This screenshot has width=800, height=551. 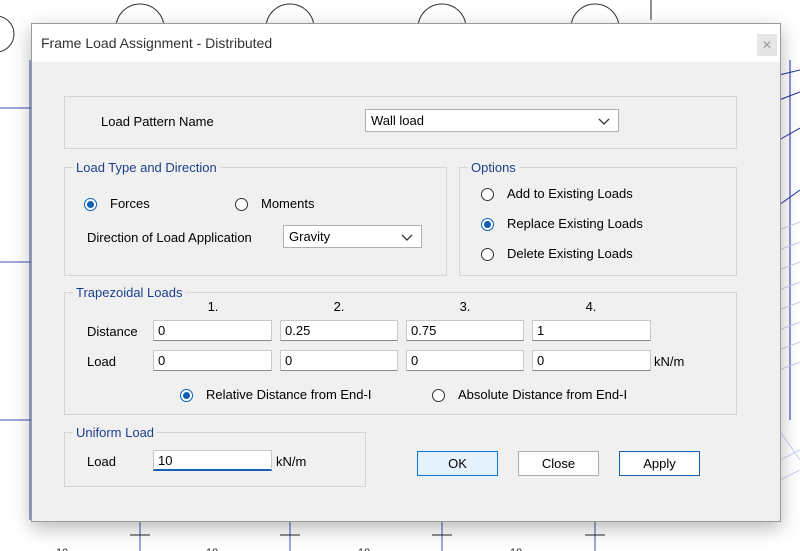 What do you see at coordinates (487, 224) in the screenshot?
I see `replace-existing-radio` at bounding box center [487, 224].